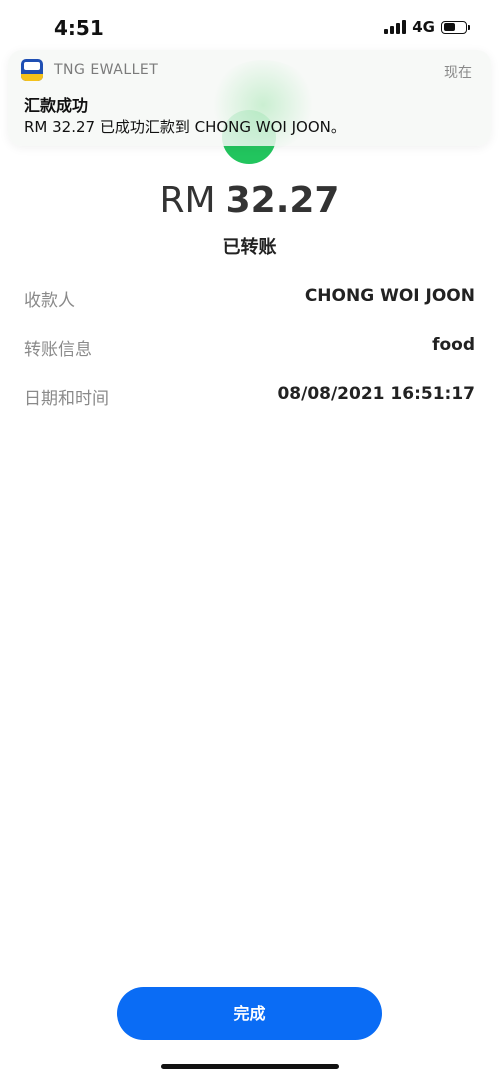 The image size is (499, 1080). I want to click on amount-value: 32.27, so click(282, 200).